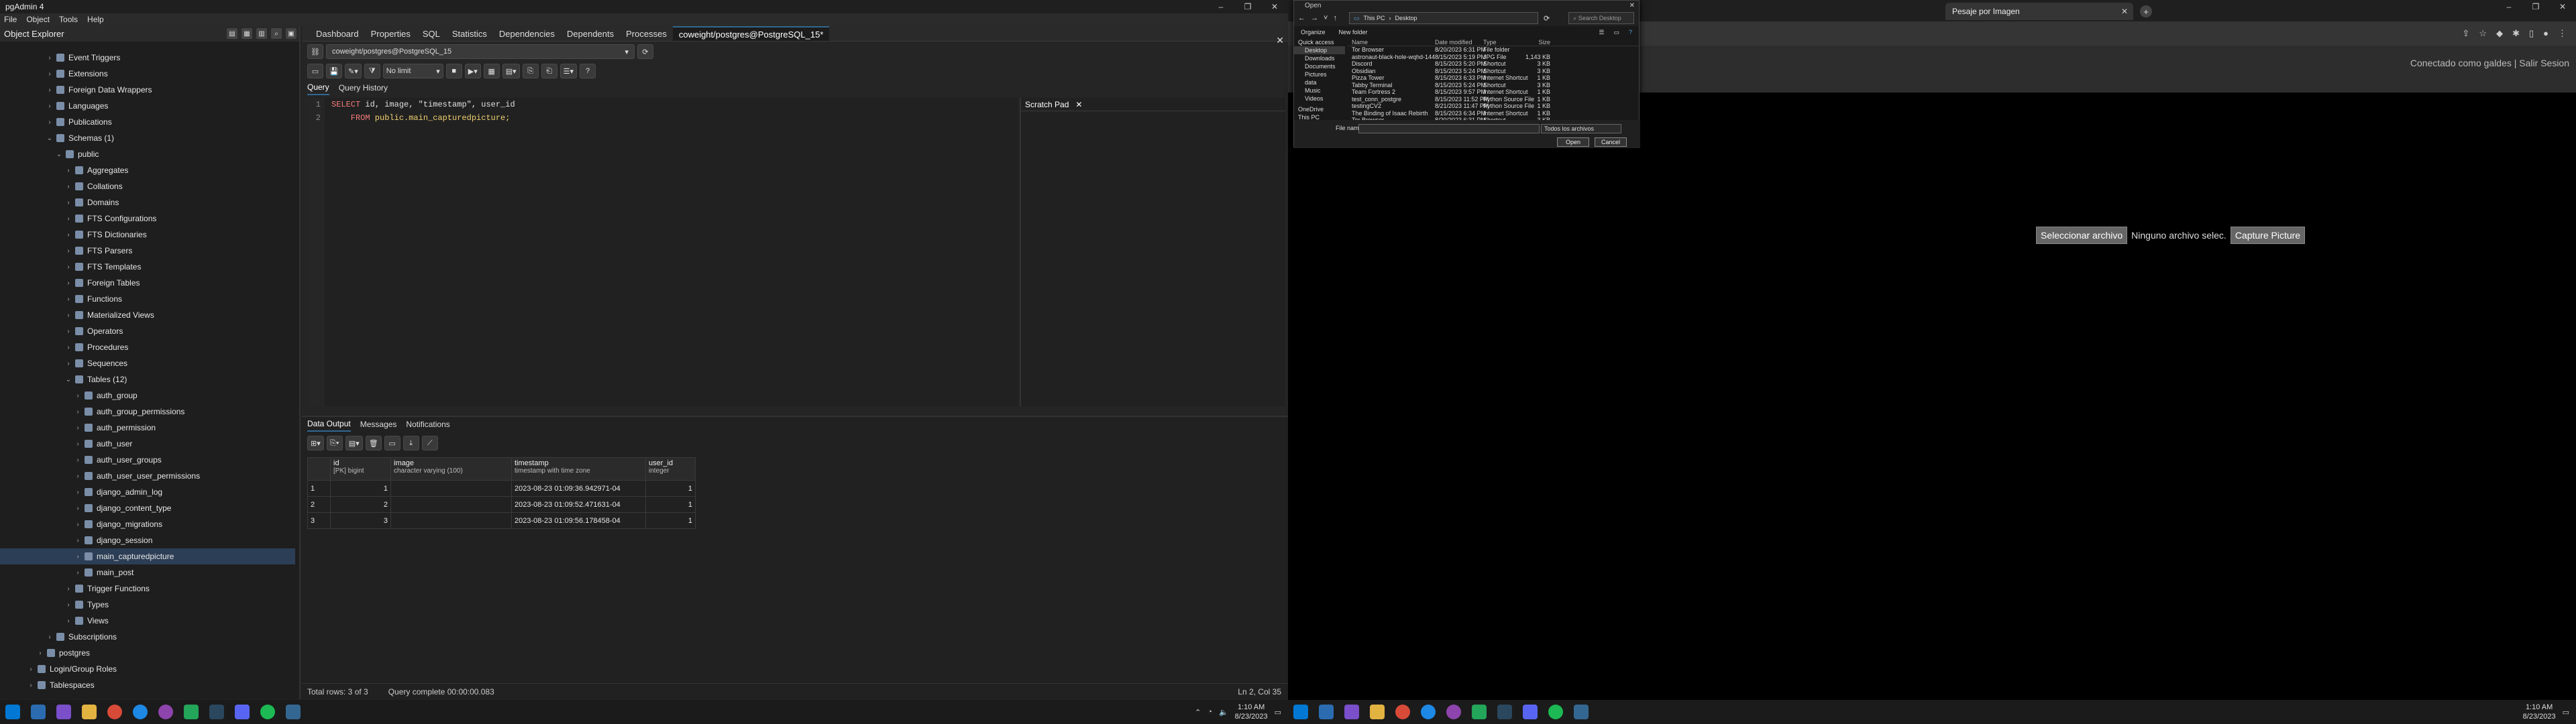 This screenshot has height=724, width=2576. I want to click on preview-pane-icon: ▭, so click(1616, 32).